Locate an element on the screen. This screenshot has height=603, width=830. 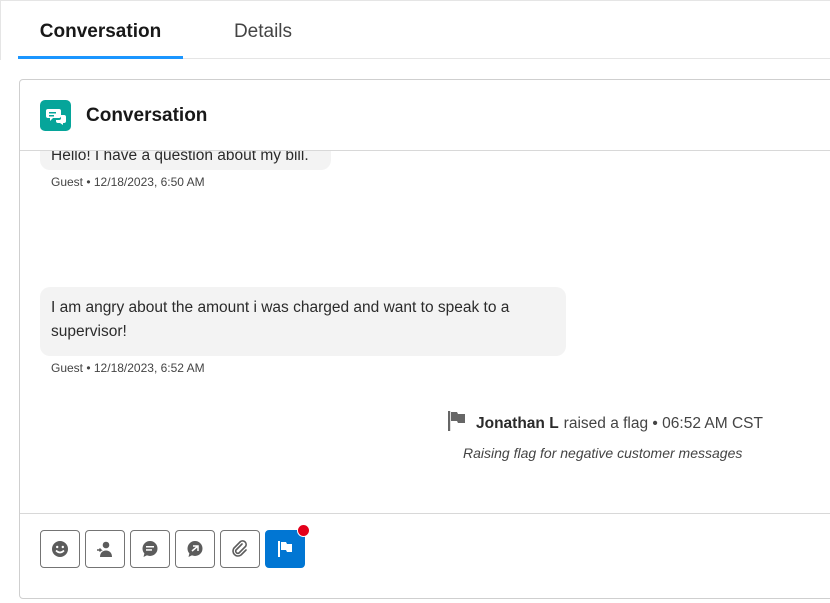
quick-text-button is located at coordinates (150, 549).